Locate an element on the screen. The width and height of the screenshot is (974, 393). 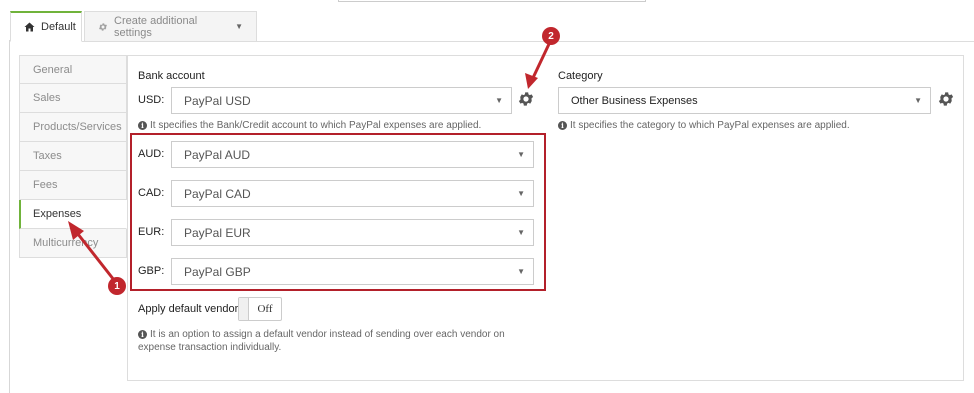
callout-badge-2: 2 is located at coordinates (551, 36).